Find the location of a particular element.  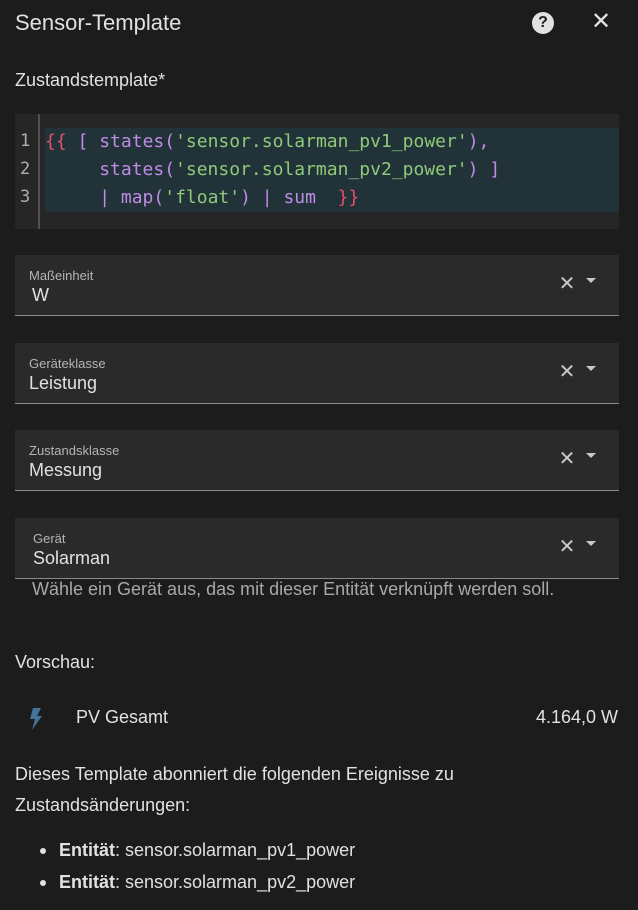

code-line-3: | map('float') | sum }} is located at coordinates (332, 198).